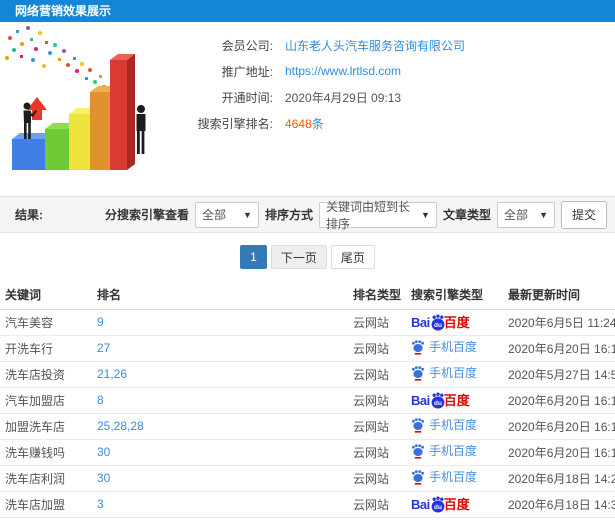  What do you see at coordinates (48, 374) in the screenshot?
I see `keyword-cell: 洗车店投资` at bounding box center [48, 374].